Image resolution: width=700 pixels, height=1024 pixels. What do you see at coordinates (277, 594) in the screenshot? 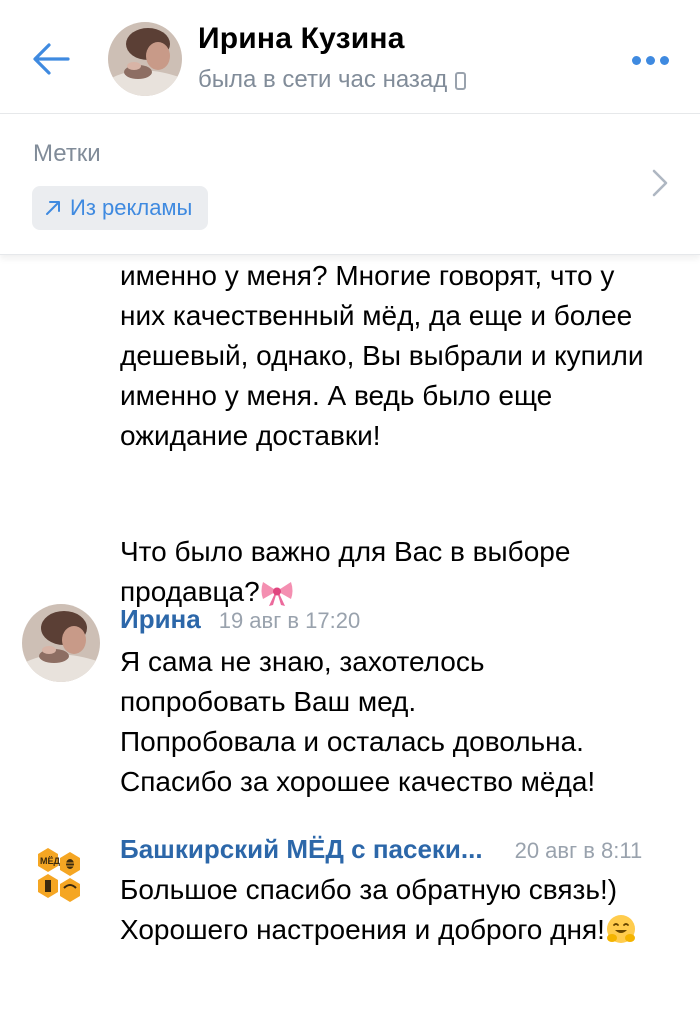
I see `bow-emoji` at bounding box center [277, 594].